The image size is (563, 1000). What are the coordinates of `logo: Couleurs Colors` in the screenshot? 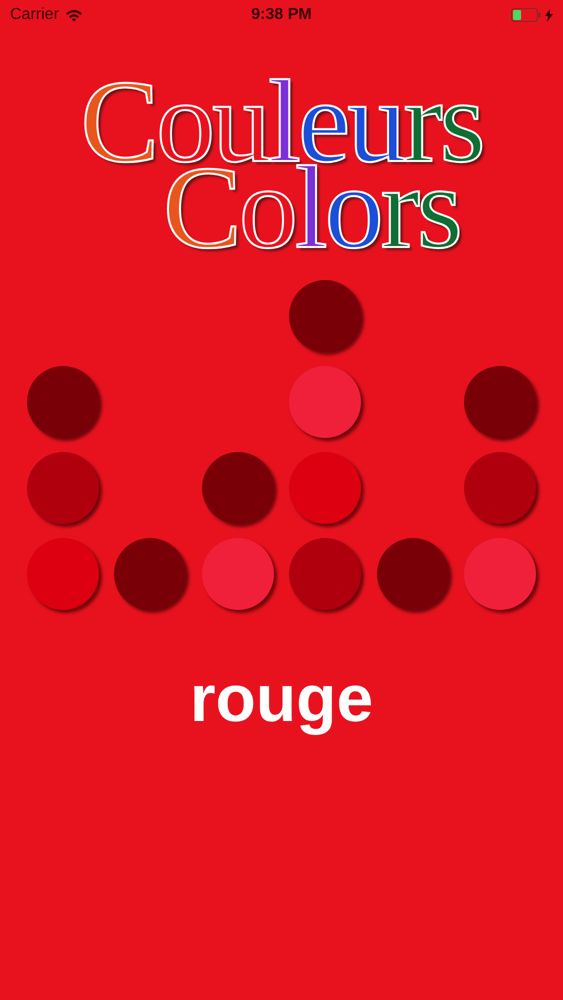 It's located at (281, 165).